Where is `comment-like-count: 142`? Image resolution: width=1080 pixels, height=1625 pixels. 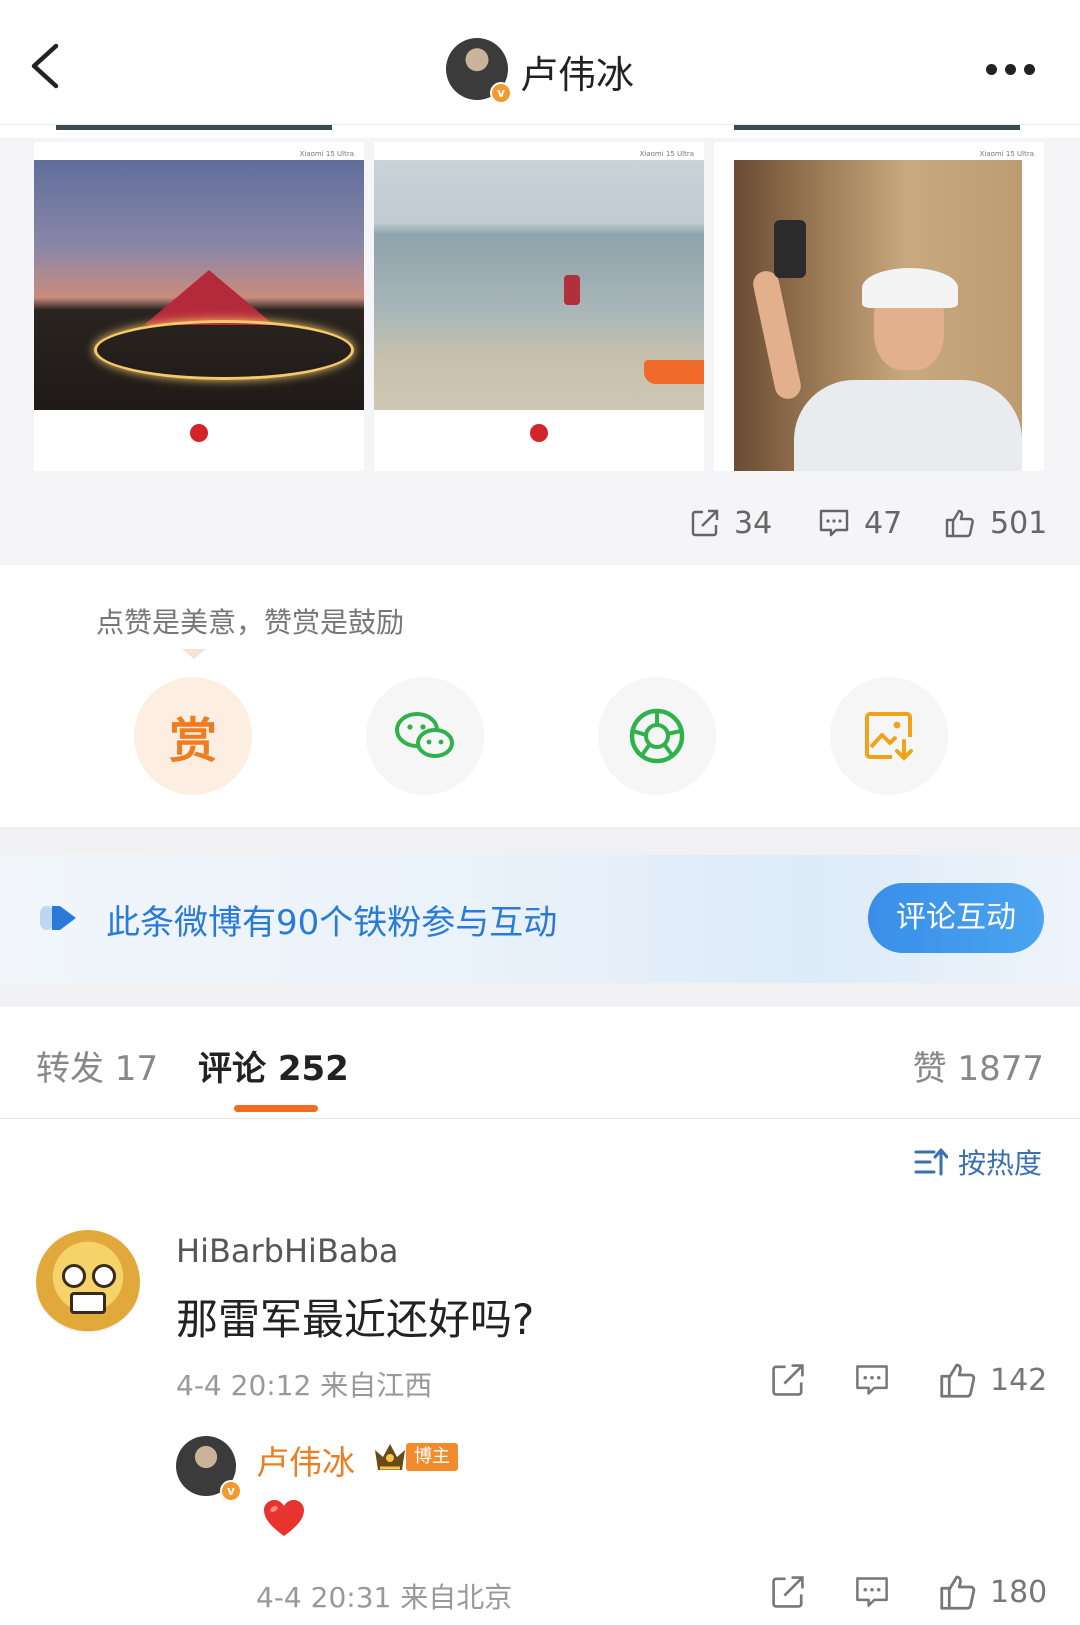
comment-like-count: 142 is located at coordinates (1019, 1380).